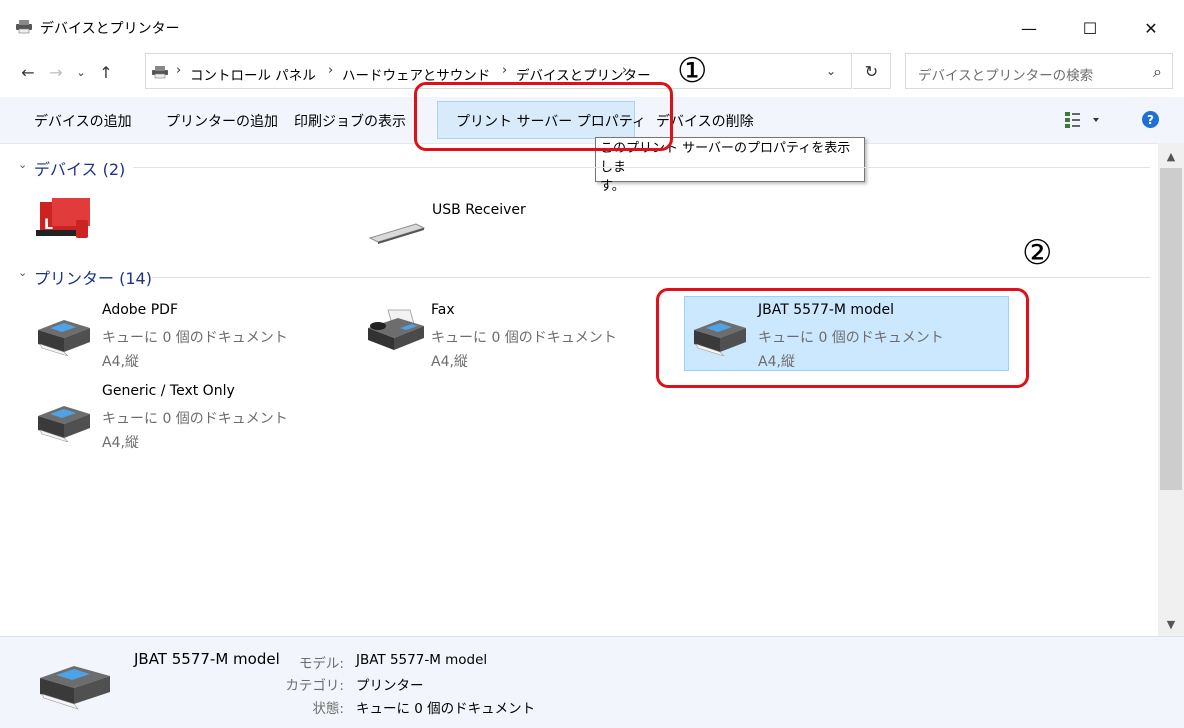 The image size is (1184, 728). I want to click on address-location-icon, so click(160, 71).